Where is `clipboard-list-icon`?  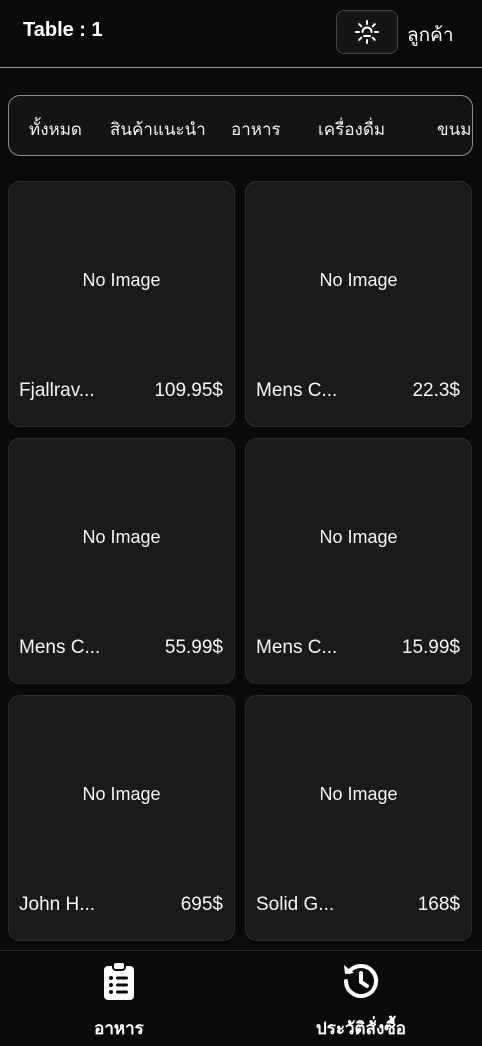 clipboard-list-icon is located at coordinates (119, 980).